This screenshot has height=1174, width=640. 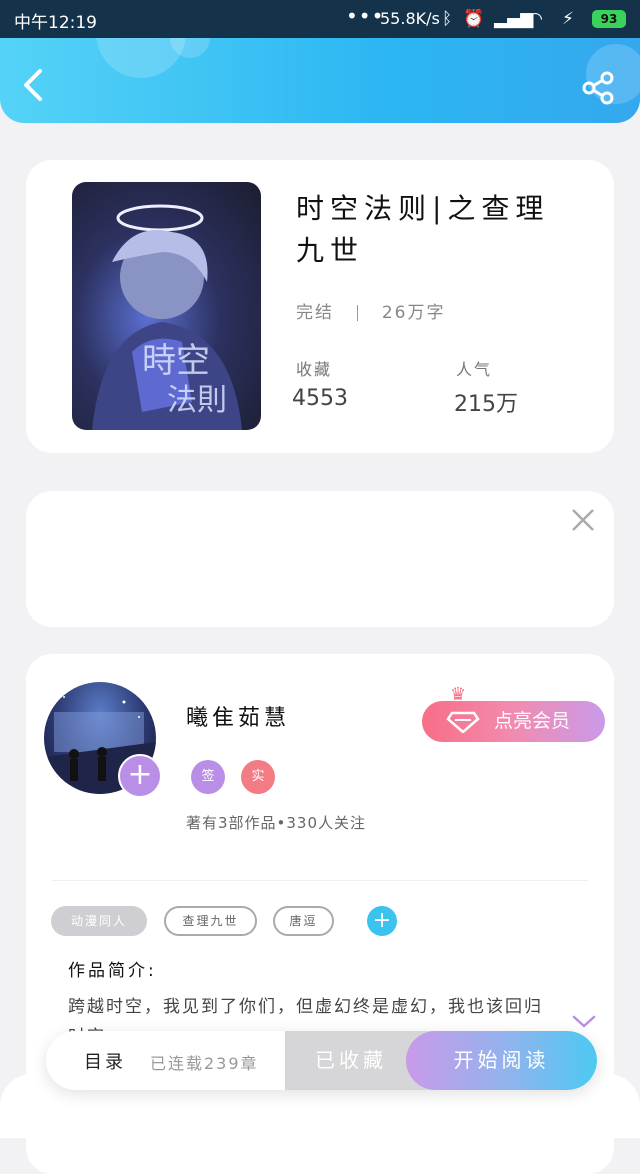 I want to click on status-bar: 中午12:19 ••• 55.8K/s ᛒ ⏰ ▂▄▆ ◠ ⚡ 93, so click(x=320, y=19).